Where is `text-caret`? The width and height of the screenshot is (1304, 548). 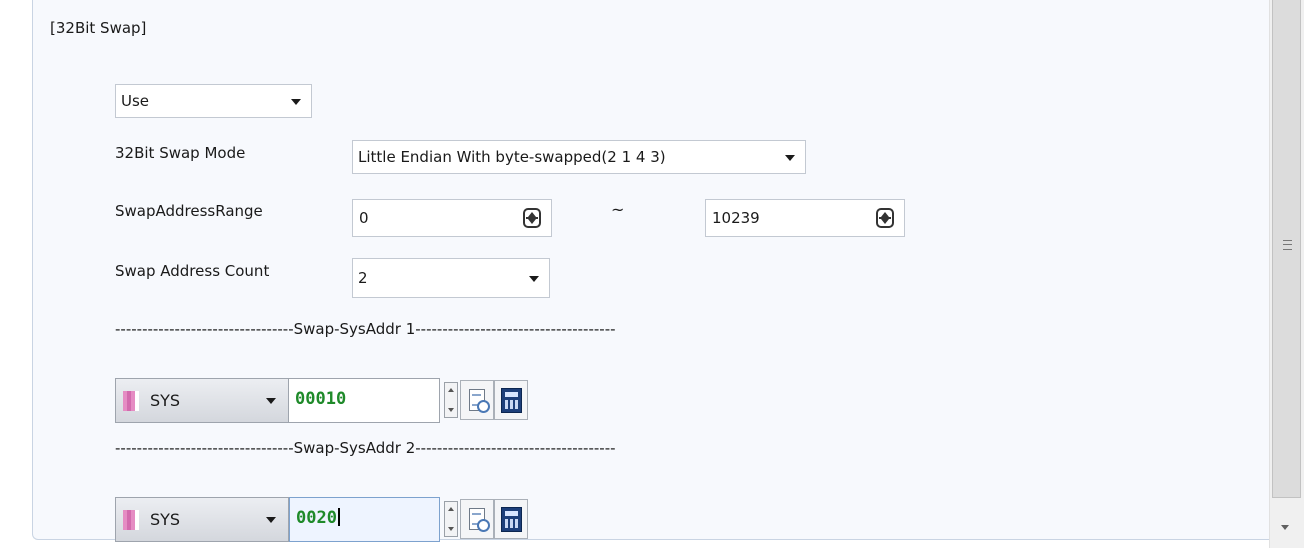 text-caret is located at coordinates (338, 517).